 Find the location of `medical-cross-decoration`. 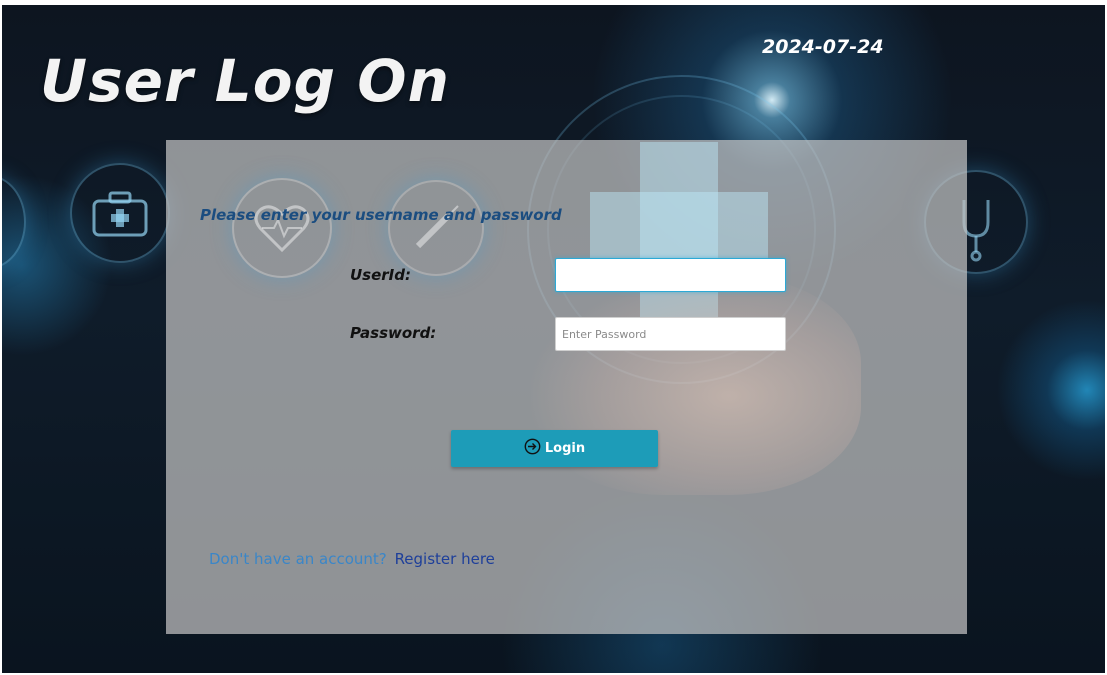

medical-cross-decoration is located at coordinates (679, 230).